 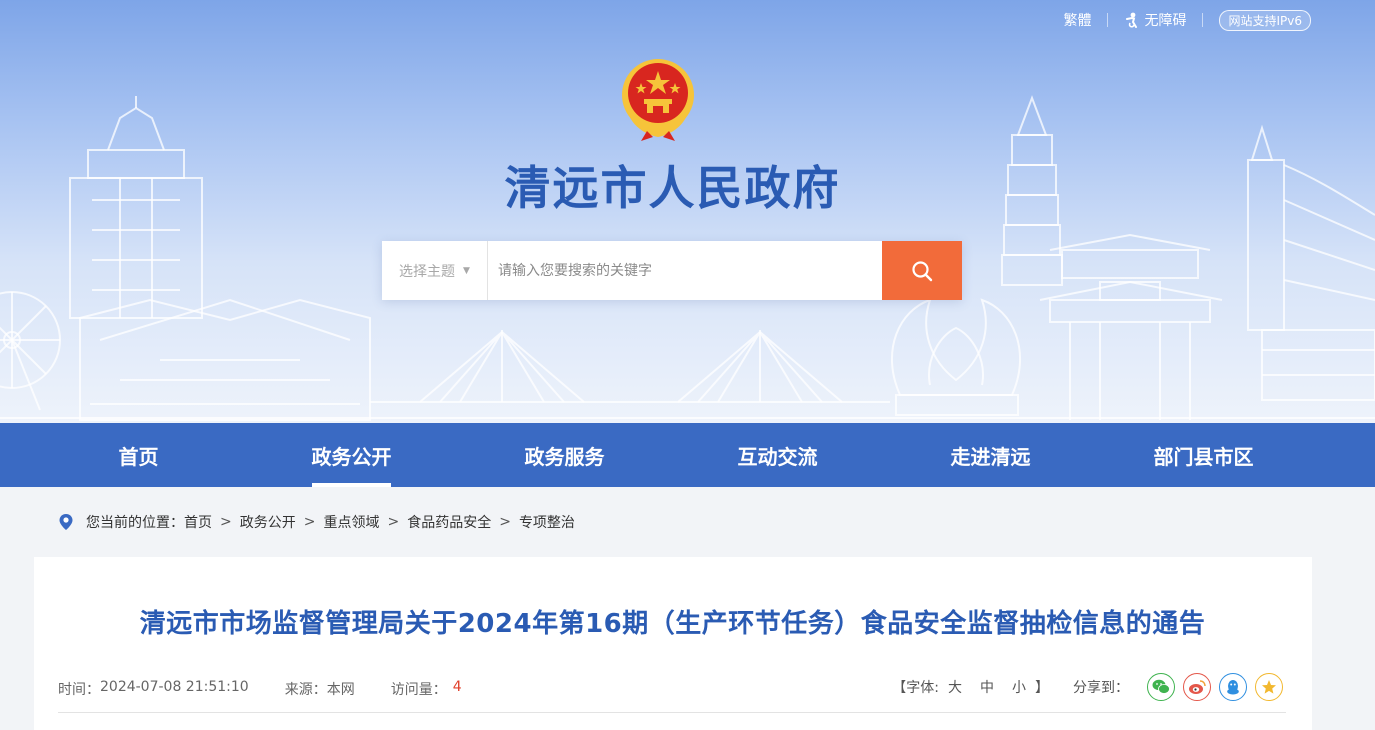 I want to click on publish-time-value: 2024-07-08 21:51:10, so click(x=174, y=687).